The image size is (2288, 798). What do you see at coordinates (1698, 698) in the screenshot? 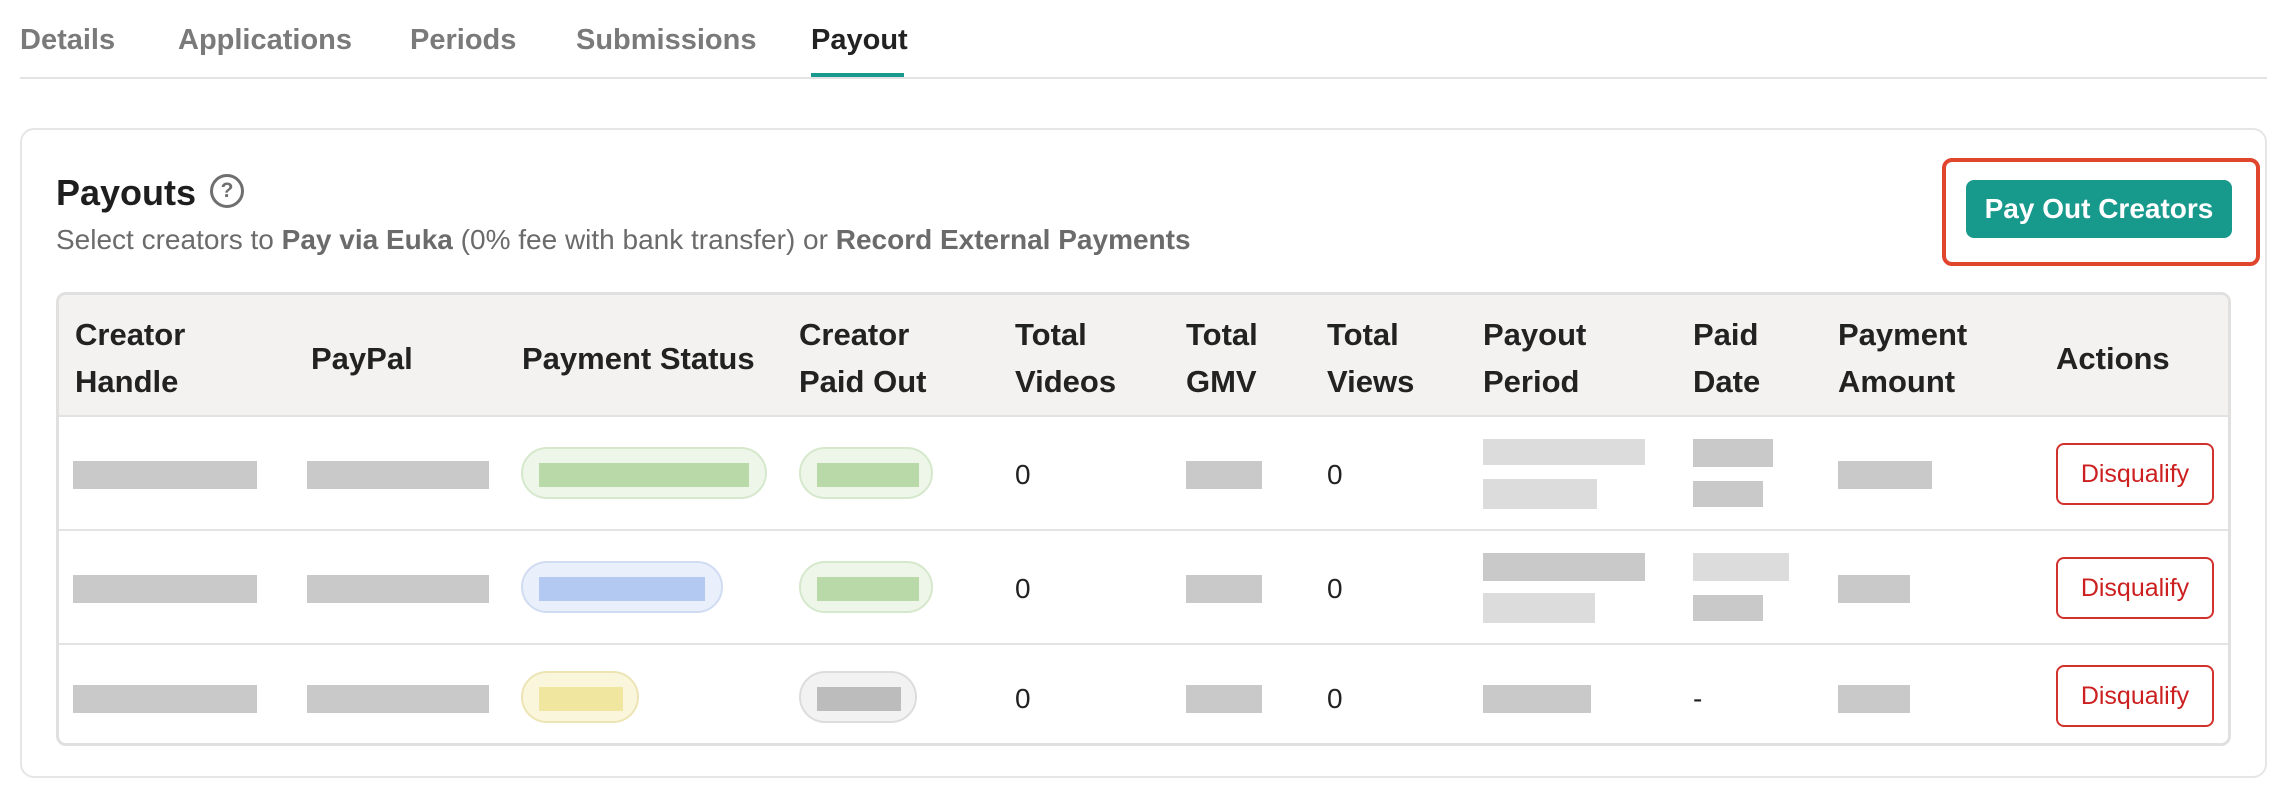
I see `paid-date-value: -` at bounding box center [1698, 698].